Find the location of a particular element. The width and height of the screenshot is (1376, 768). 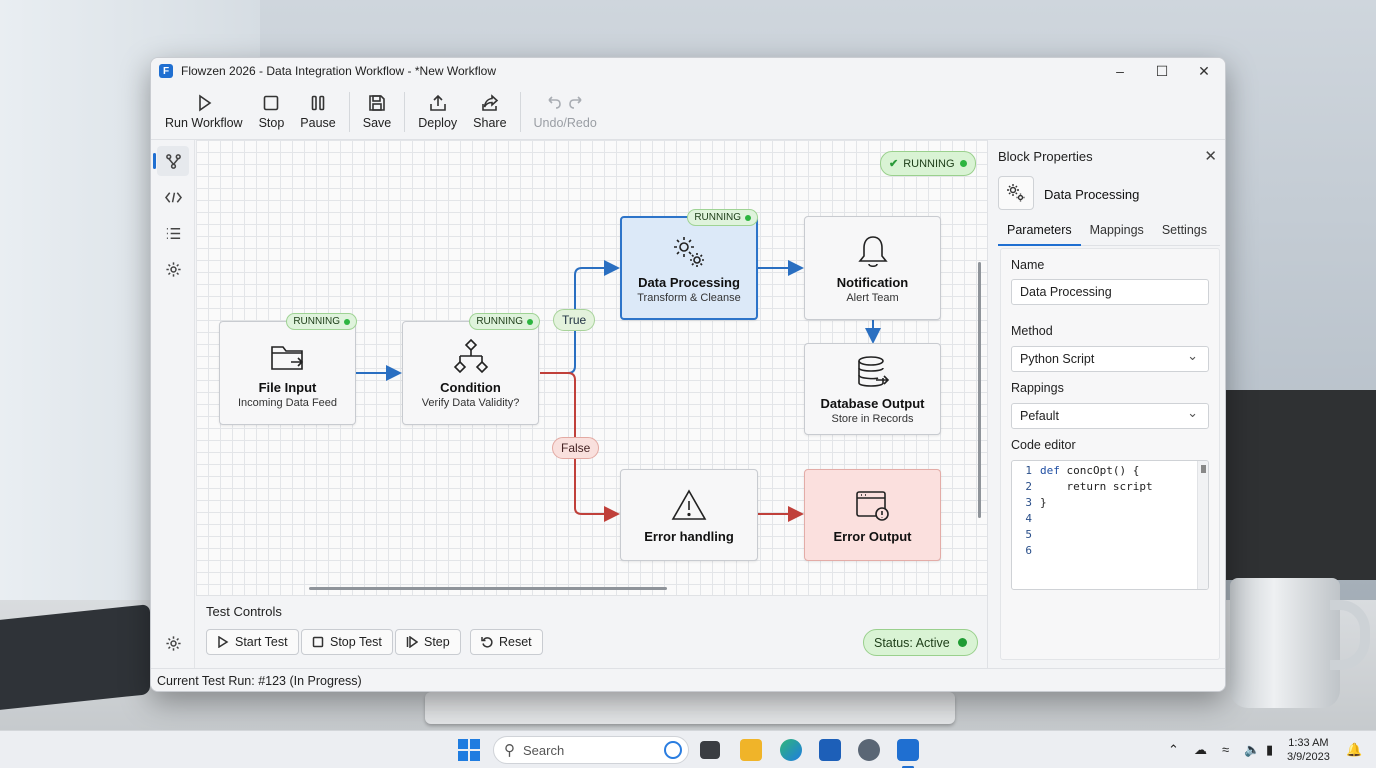

search-placeholder: Search is located at coordinates (544, 750).